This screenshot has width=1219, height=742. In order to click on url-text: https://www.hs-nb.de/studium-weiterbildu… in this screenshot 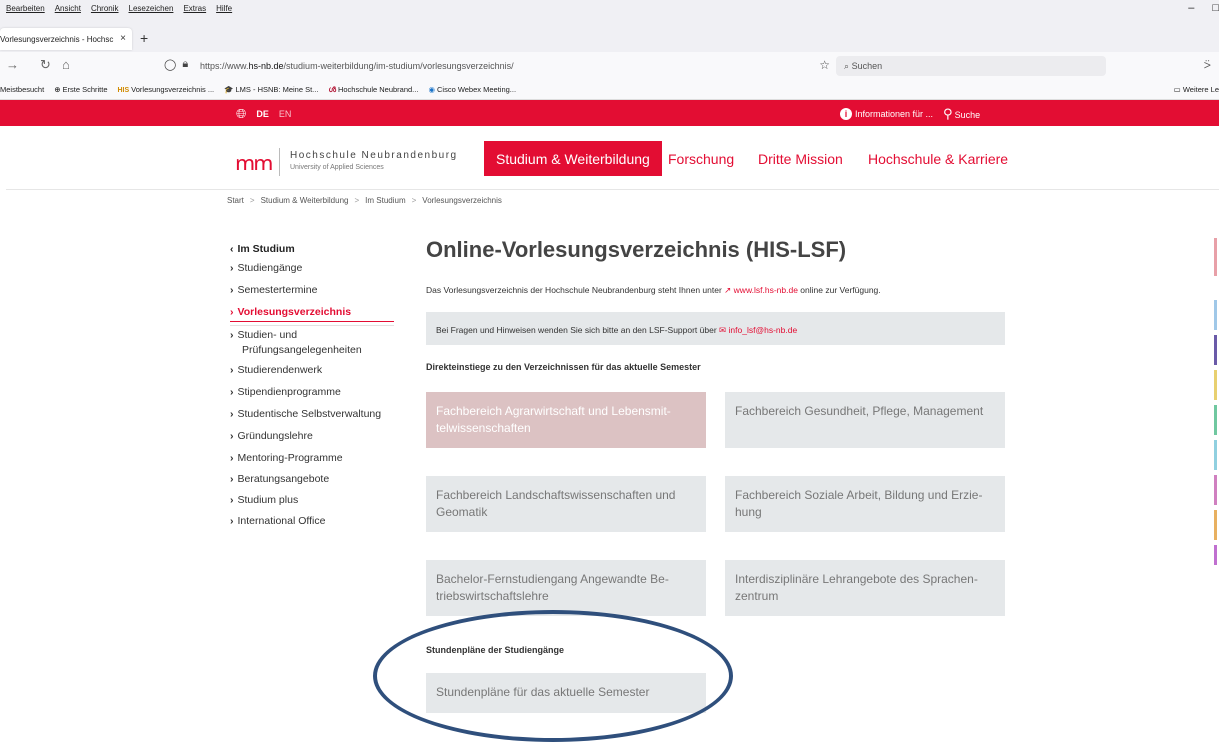, I will do `click(357, 66)`.